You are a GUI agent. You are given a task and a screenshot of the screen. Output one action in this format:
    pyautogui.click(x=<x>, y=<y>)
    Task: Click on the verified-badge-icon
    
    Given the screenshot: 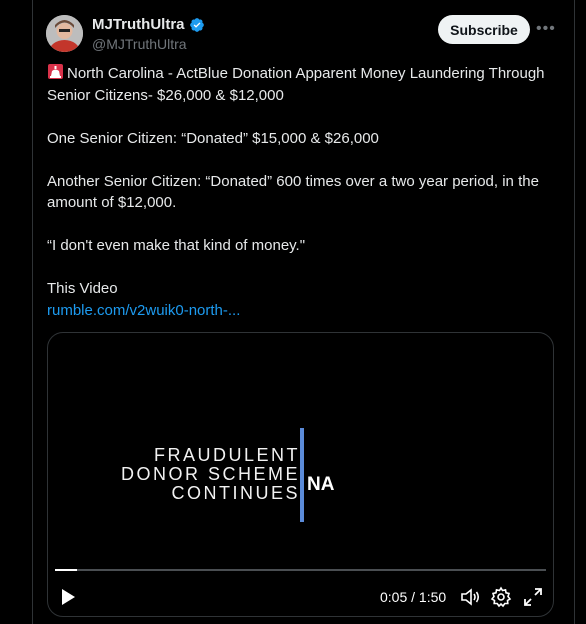 What is the action you would take?
    pyautogui.click(x=197, y=25)
    